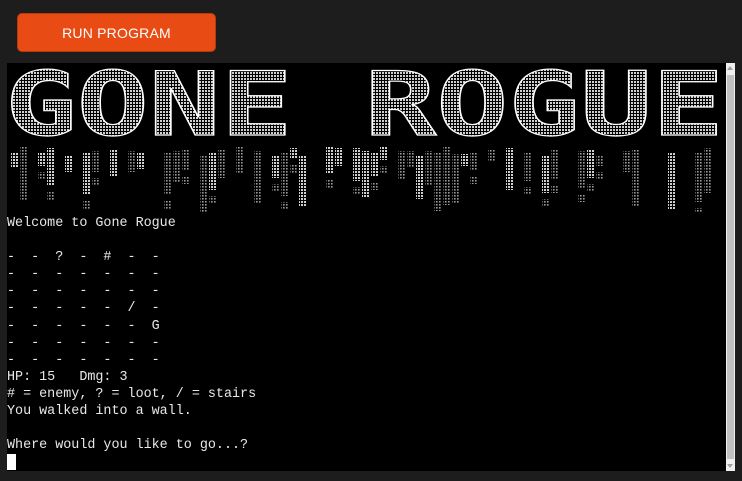 The height and width of the screenshot is (481, 742). I want to click on banner-drips, so click(361, 180).